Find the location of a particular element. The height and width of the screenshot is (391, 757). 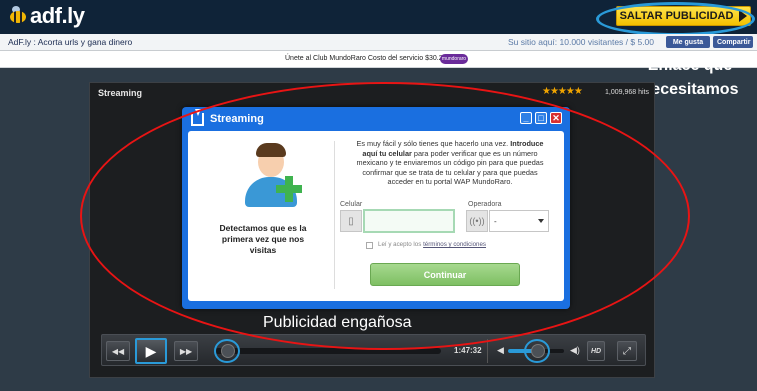

close-button: ✕ is located at coordinates (556, 118).